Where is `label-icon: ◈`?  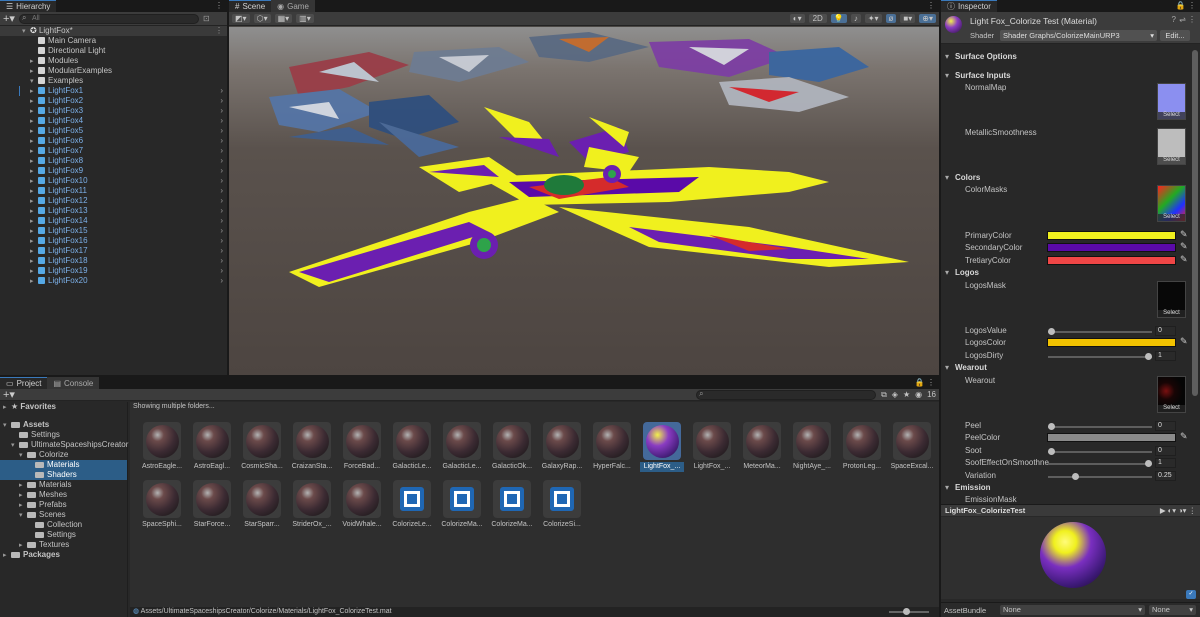
label-icon: ◈ is located at coordinates (895, 394).